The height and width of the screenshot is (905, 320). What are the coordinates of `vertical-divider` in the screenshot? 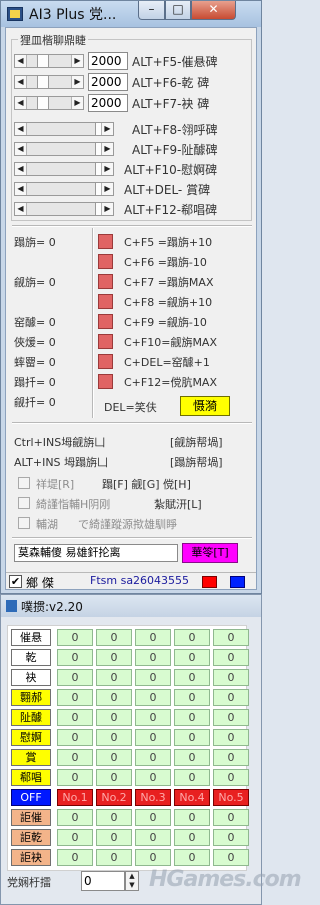 It's located at (93, 323).